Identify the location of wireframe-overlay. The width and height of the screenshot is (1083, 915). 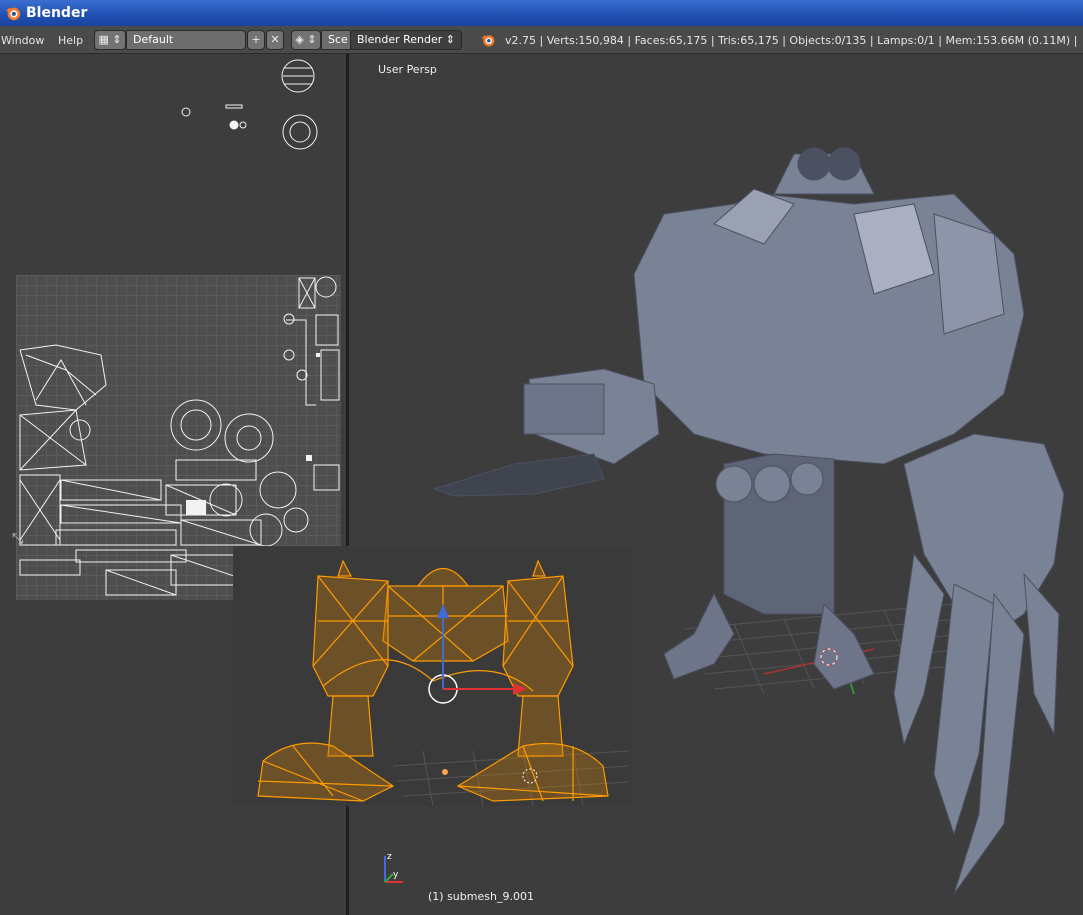
(433, 676).